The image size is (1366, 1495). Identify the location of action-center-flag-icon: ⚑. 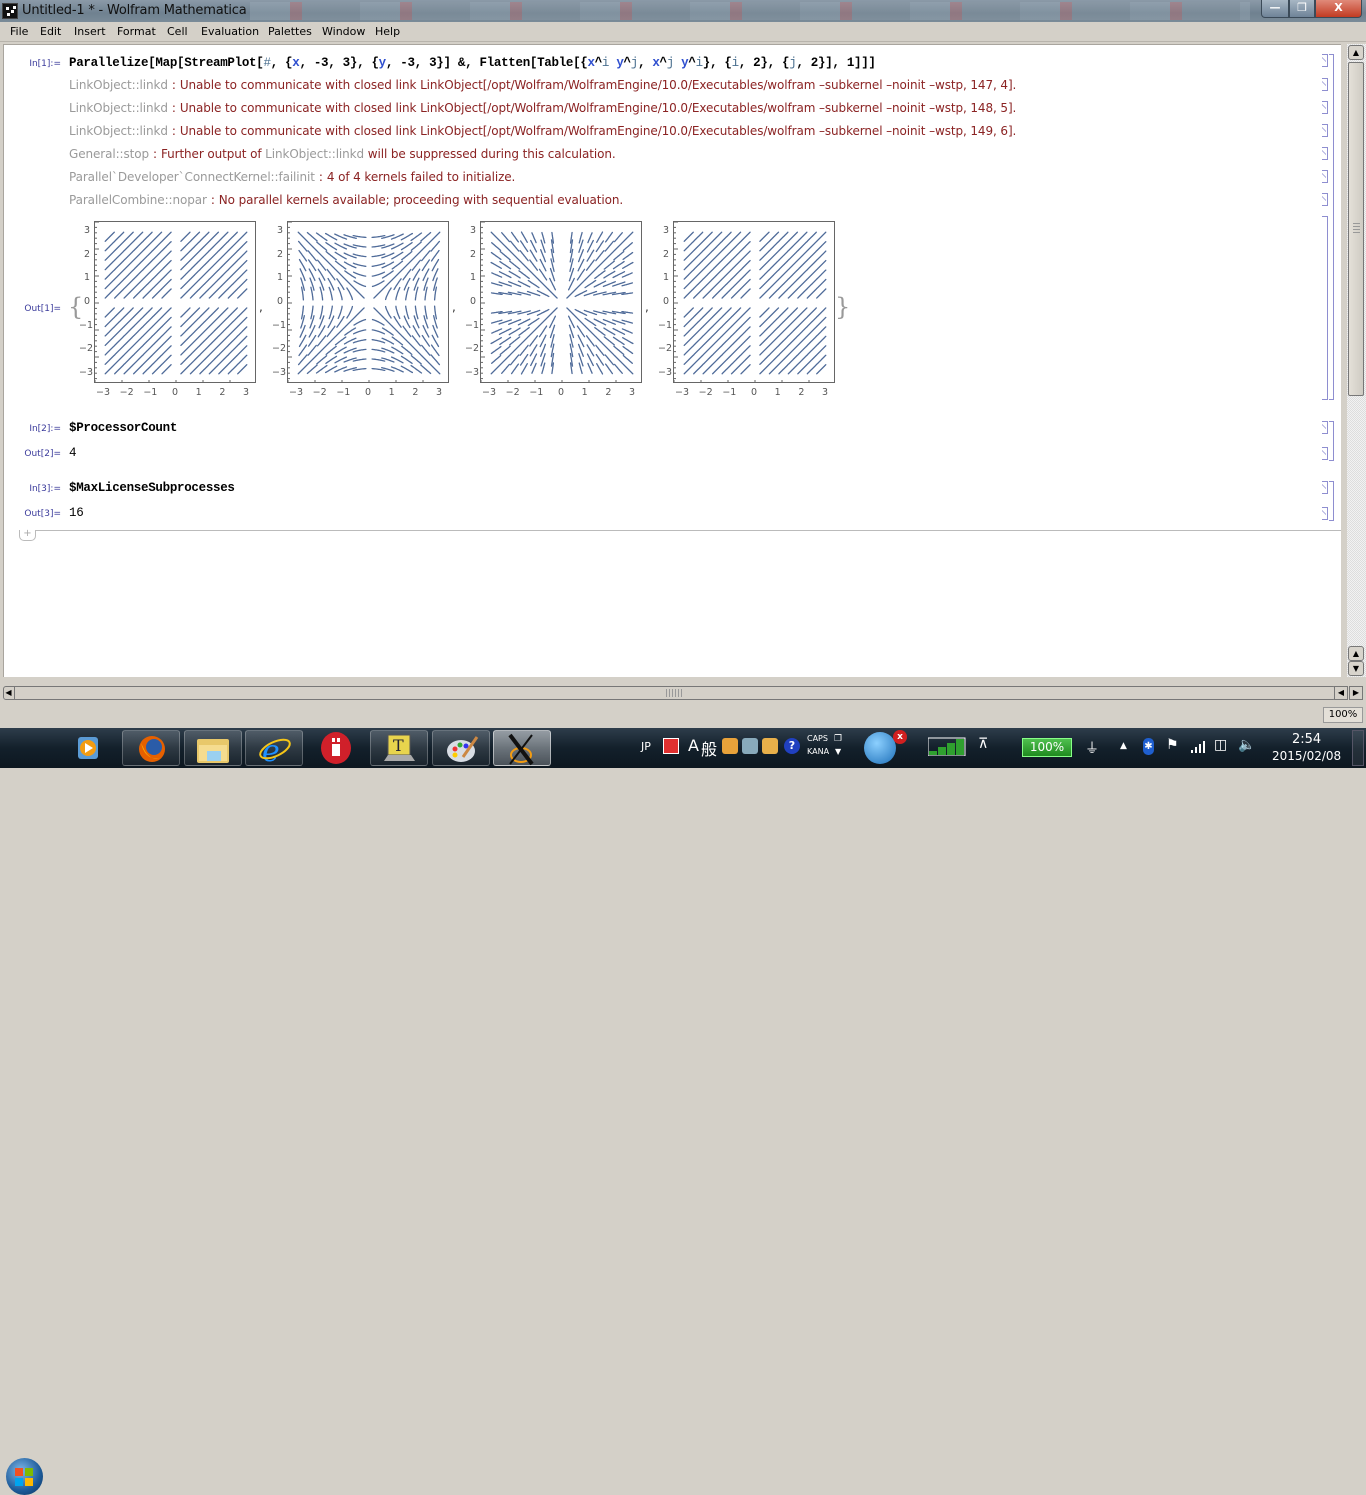
(1172, 745).